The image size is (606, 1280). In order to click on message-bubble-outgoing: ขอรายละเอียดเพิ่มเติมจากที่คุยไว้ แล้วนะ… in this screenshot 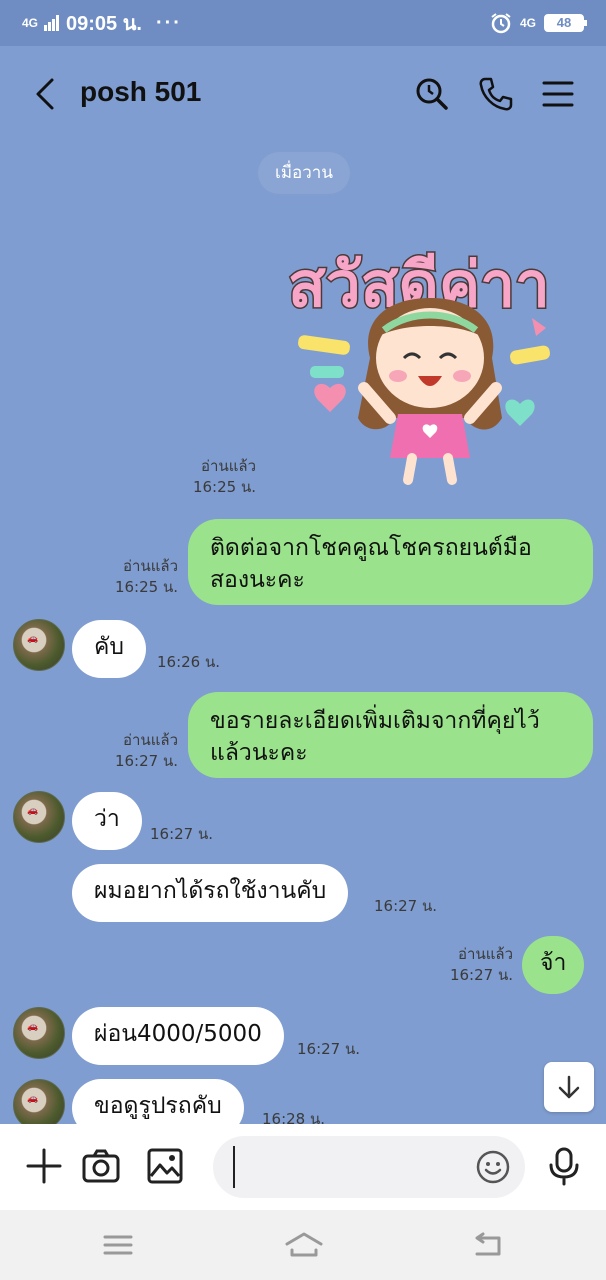, I will do `click(390, 735)`.